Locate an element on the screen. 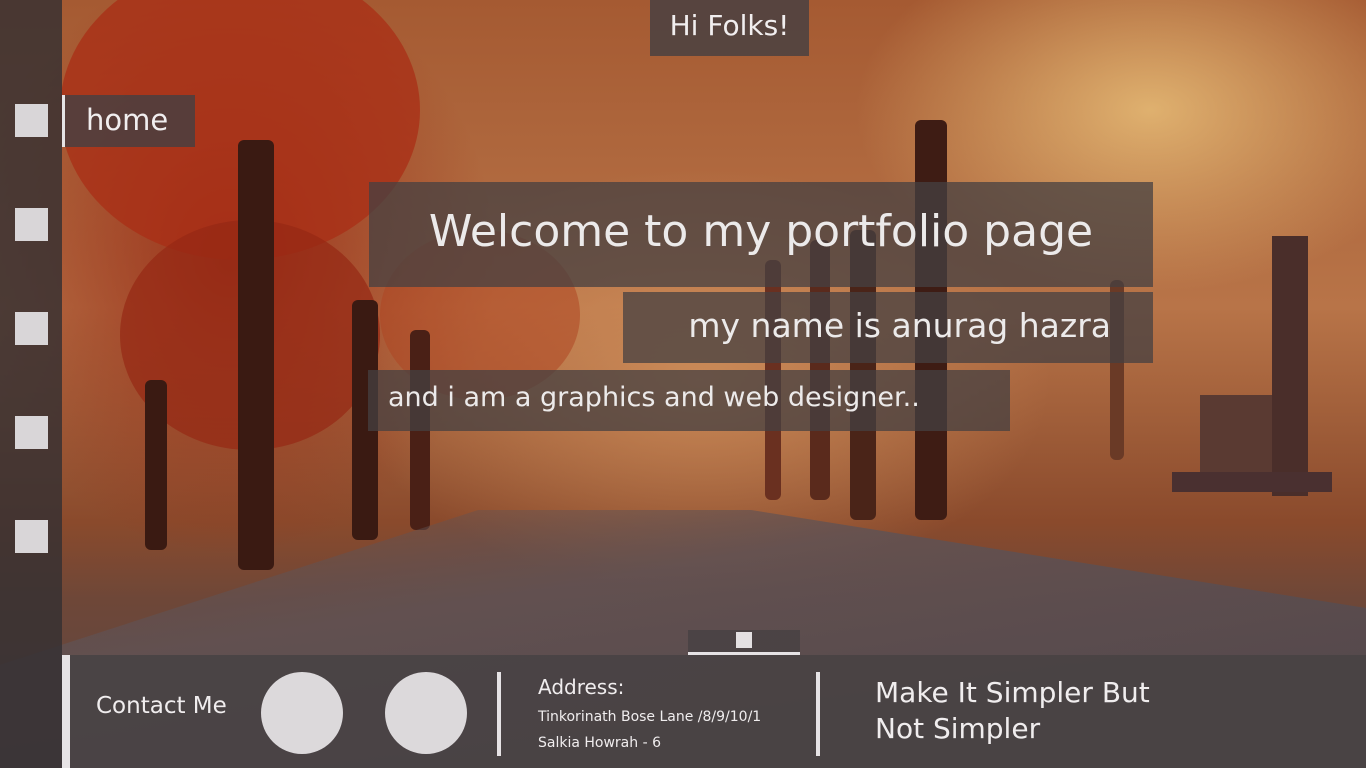 The image size is (1366, 768). name-line: my name is anurag hazra is located at coordinates (888, 327).